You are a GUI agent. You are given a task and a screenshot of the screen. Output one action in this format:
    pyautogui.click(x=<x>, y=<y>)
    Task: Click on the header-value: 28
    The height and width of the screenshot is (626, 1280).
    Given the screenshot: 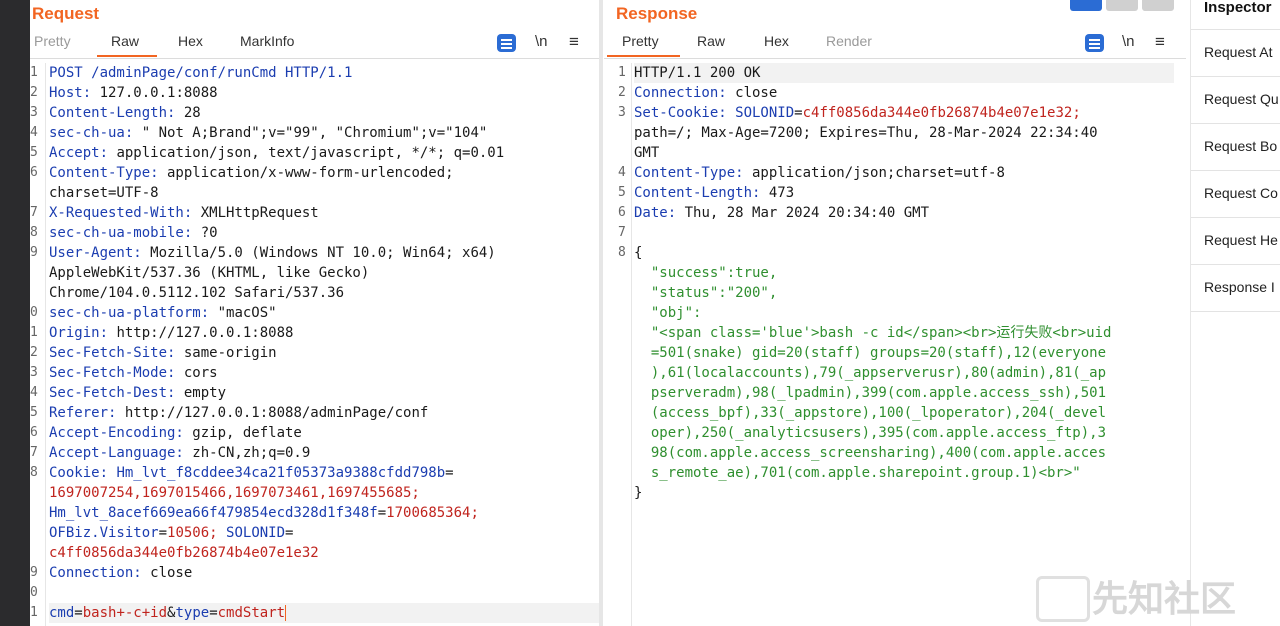 What is the action you would take?
    pyautogui.click(x=188, y=113)
    